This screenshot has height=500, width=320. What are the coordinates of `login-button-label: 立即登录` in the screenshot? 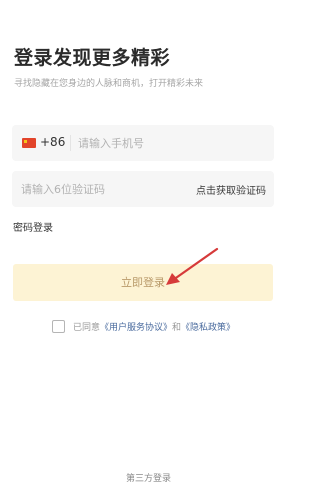 It's located at (143, 282).